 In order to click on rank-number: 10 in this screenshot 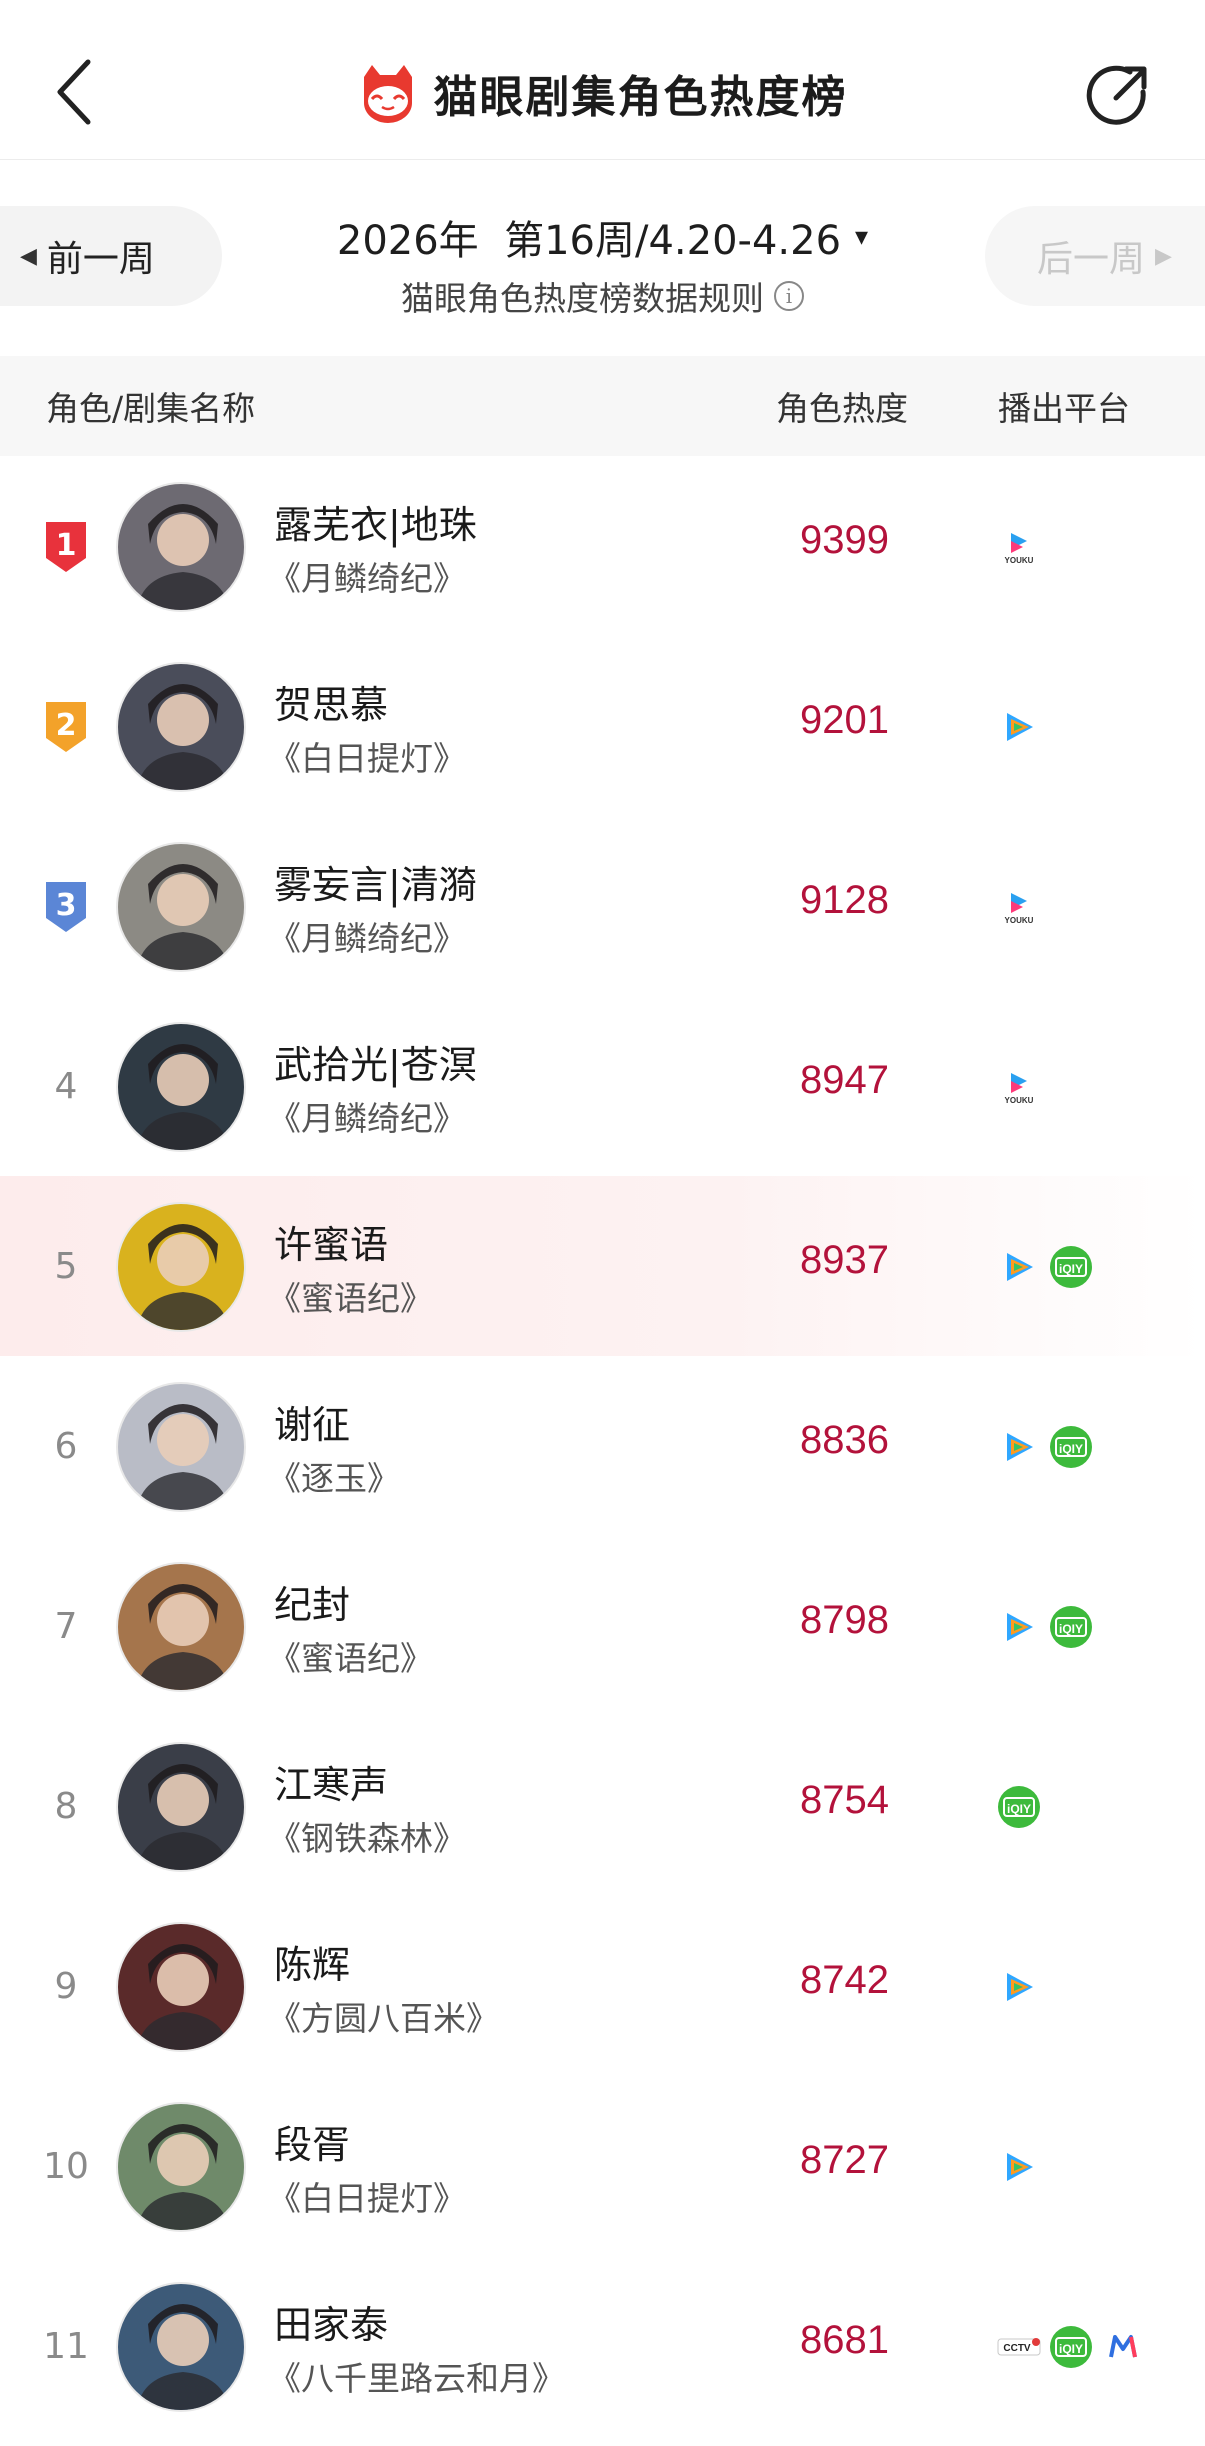, I will do `click(66, 2166)`.